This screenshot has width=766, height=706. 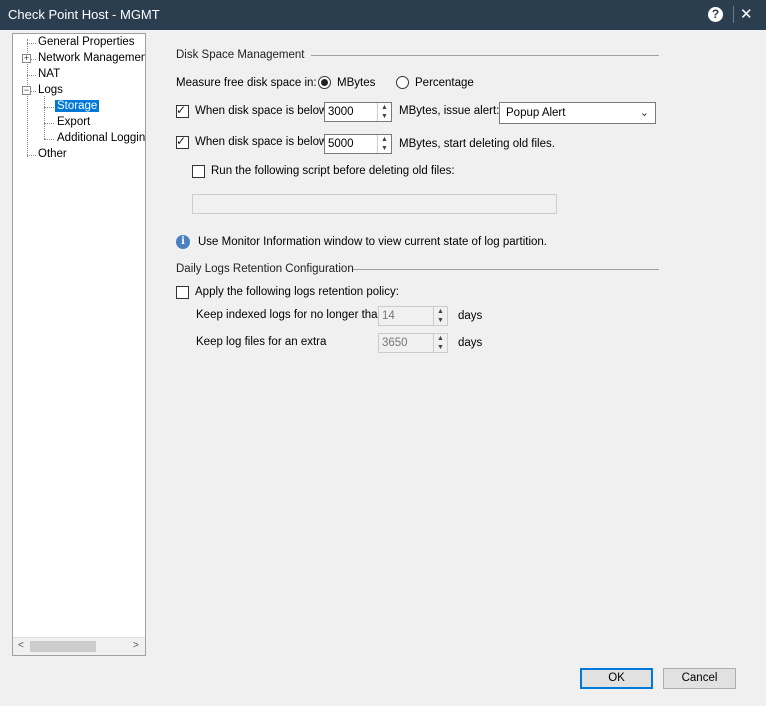 What do you see at coordinates (261, 111) in the screenshot?
I see `alert-checkbox-label: When disk space is below` at bounding box center [261, 111].